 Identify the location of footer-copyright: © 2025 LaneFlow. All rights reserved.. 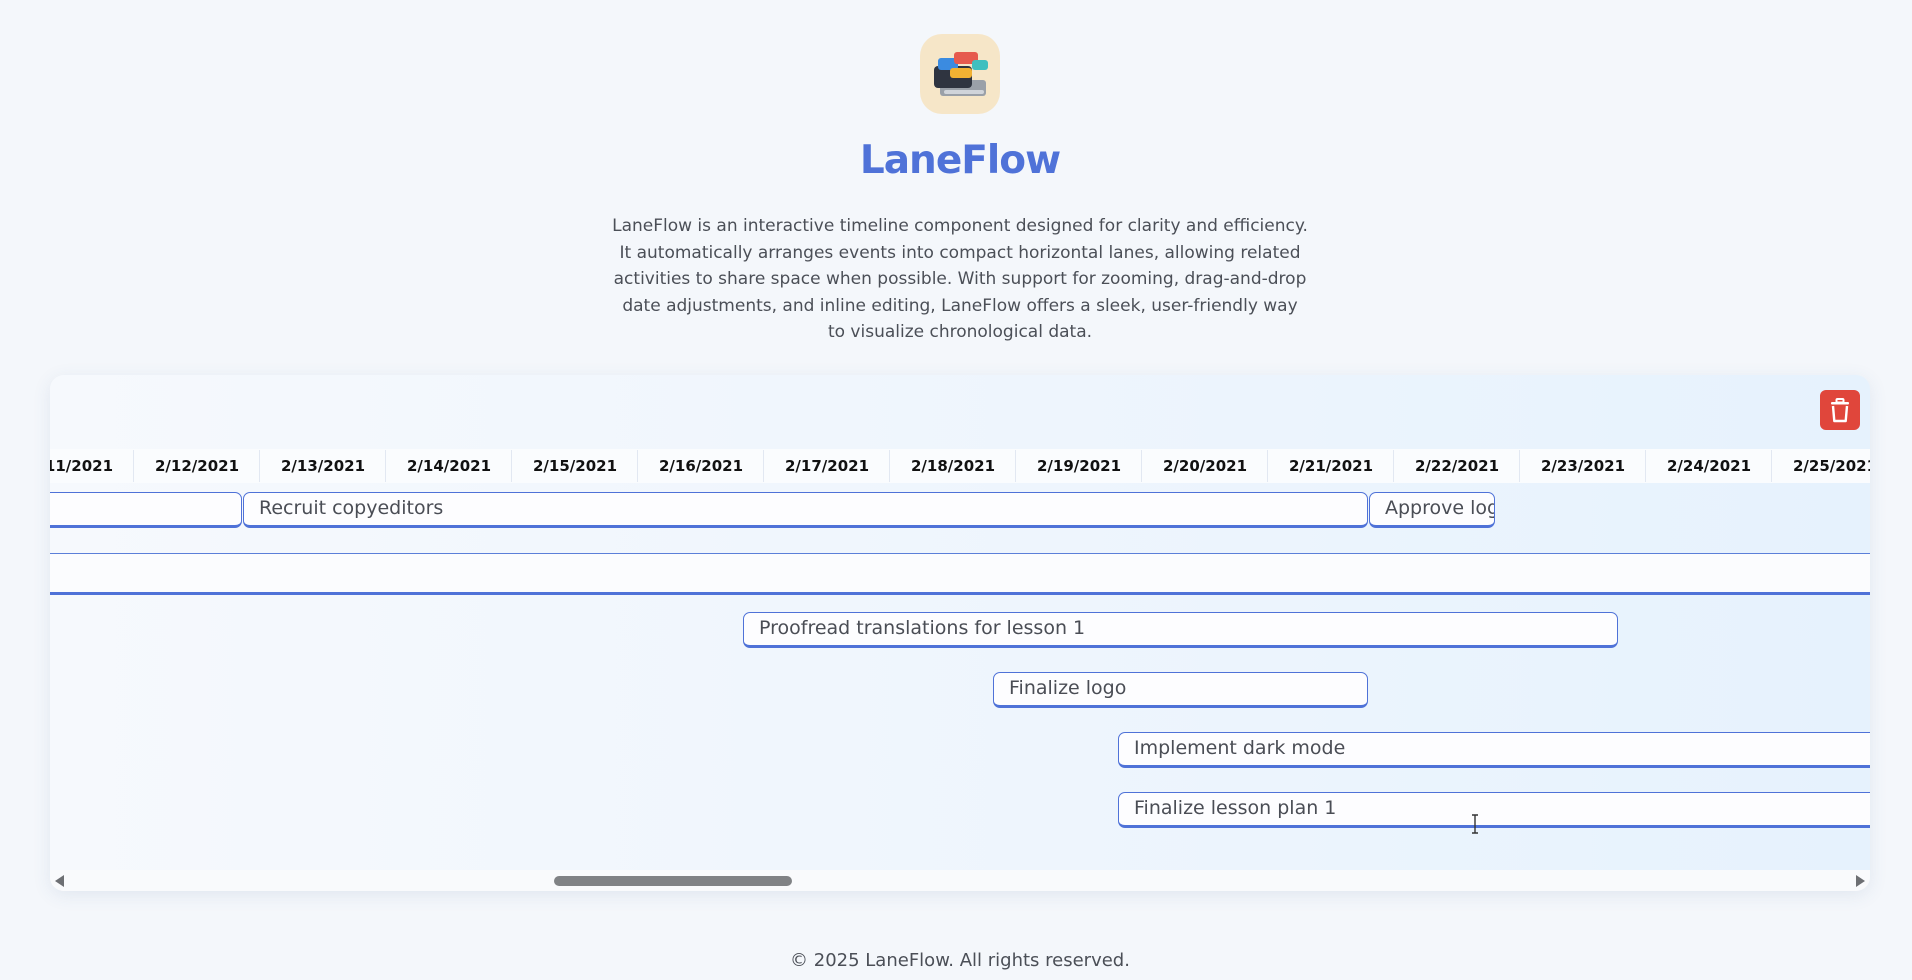
(960, 960).